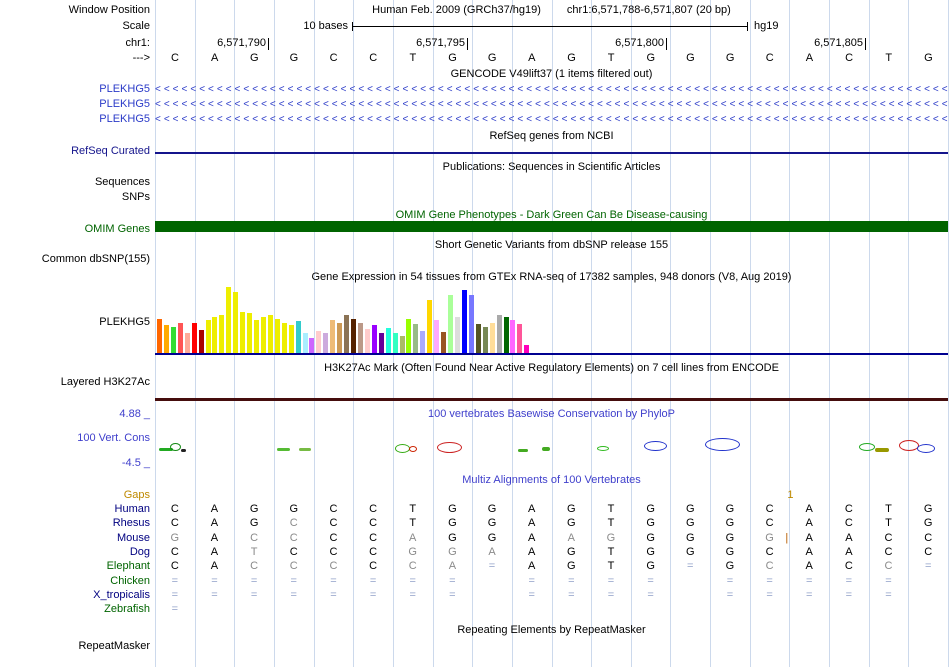  Describe the element at coordinates (75, 104) in the screenshot. I see `gene-label-plekhg5-2: PLEKHG5` at that location.